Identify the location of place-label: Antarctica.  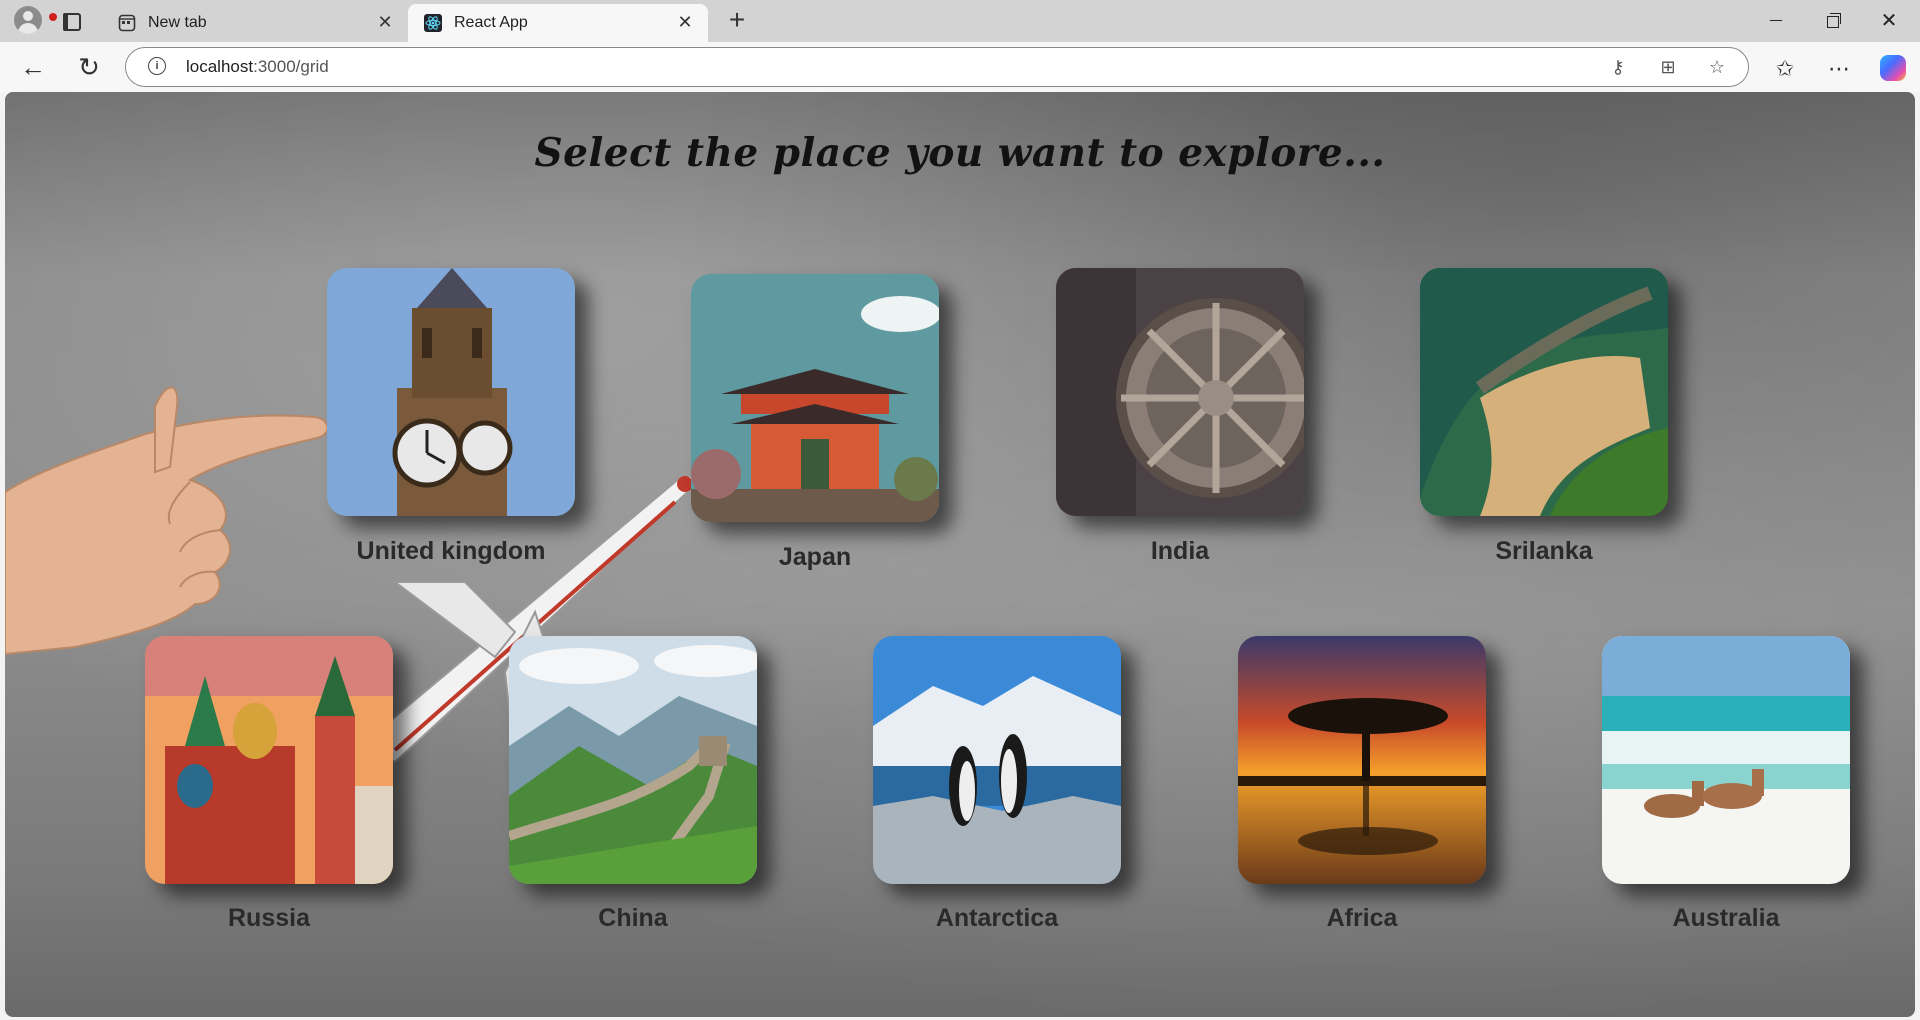
(997, 918).